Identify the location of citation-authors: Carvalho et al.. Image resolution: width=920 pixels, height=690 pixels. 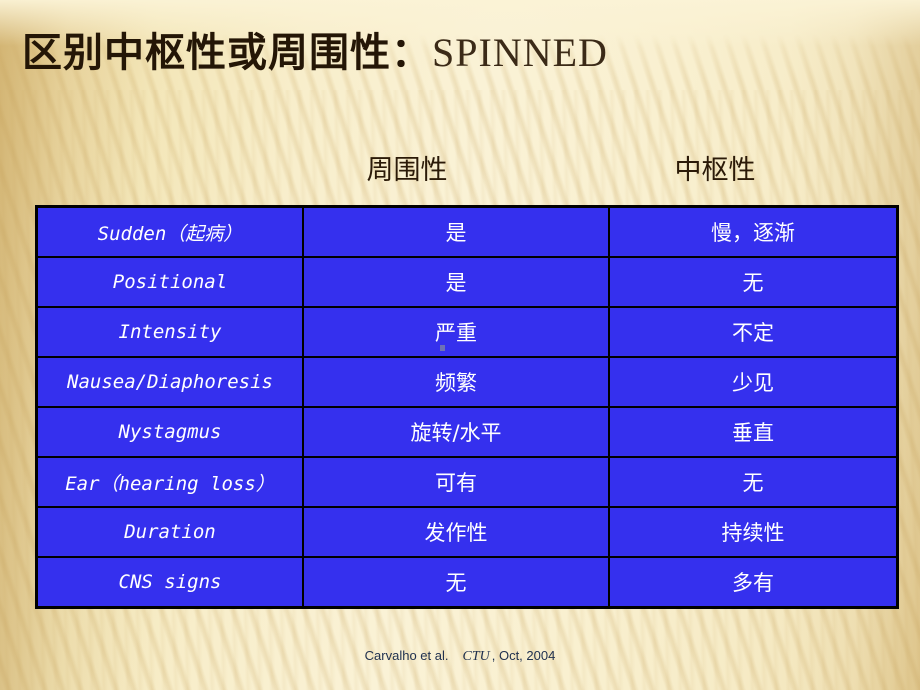
(406, 655).